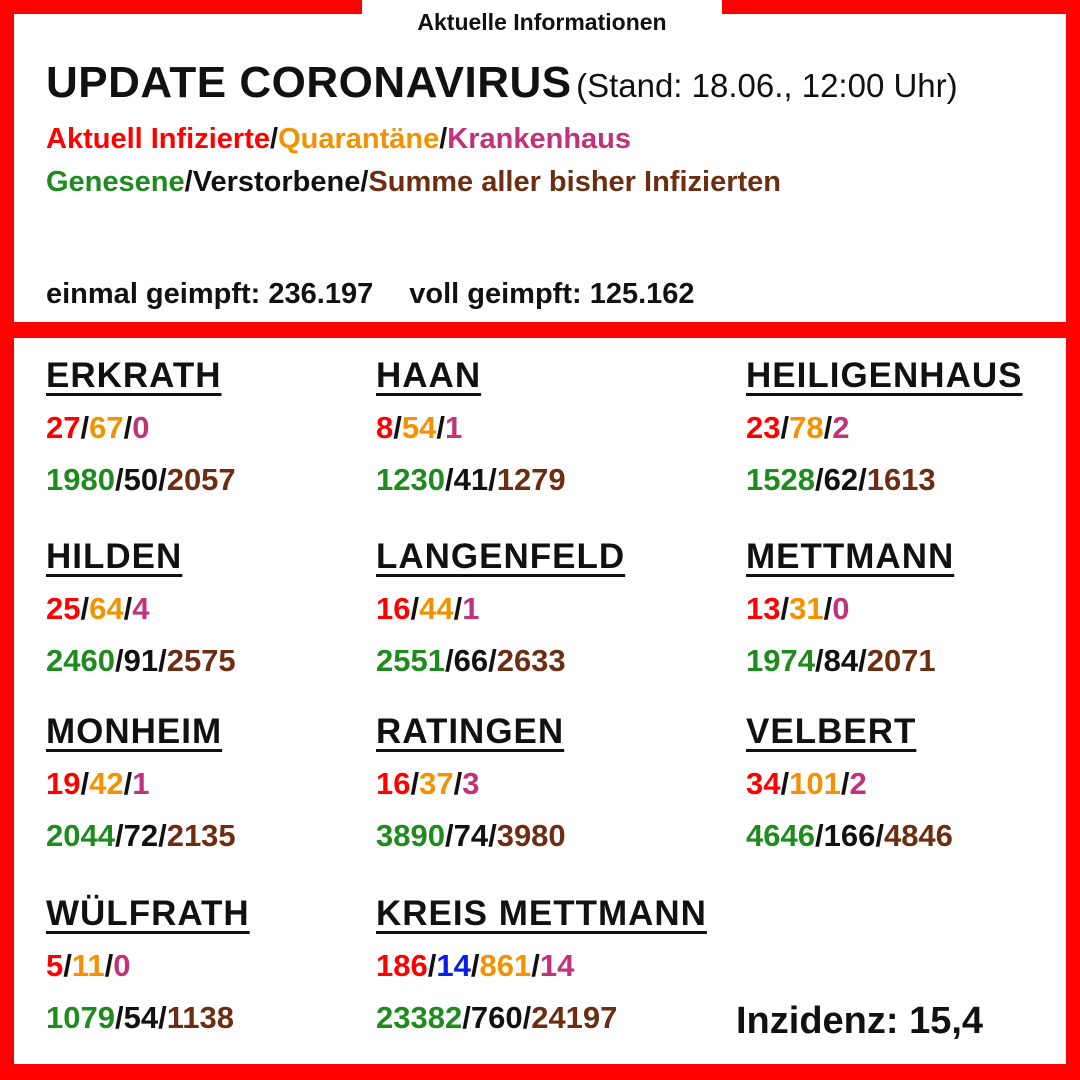 The width and height of the screenshot is (1080, 1080). I want to click on city-current-stats: 34/101/2, so click(849, 784).